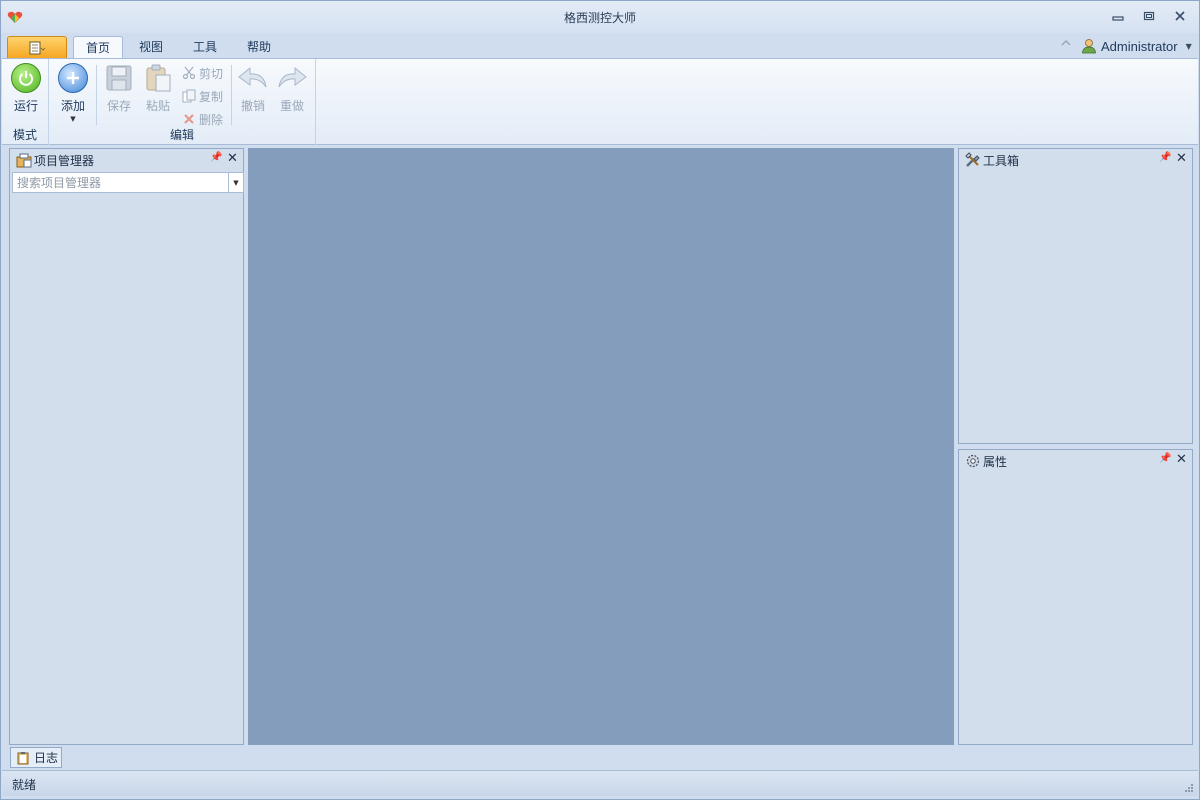 This screenshot has width=1200, height=800. Describe the element at coordinates (118, 106) in the screenshot. I see `save-label: 保存` at that location.